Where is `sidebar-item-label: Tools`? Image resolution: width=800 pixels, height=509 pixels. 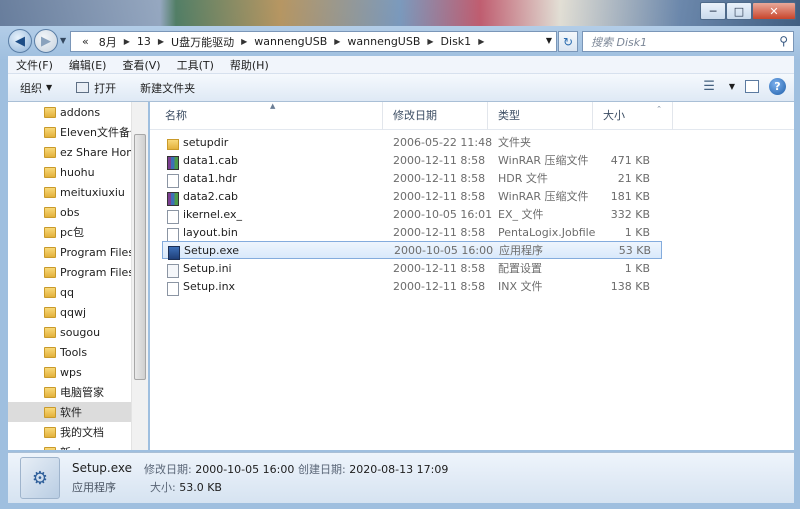 sidebar-item-label: Tools is located at coordinates (74, 352).